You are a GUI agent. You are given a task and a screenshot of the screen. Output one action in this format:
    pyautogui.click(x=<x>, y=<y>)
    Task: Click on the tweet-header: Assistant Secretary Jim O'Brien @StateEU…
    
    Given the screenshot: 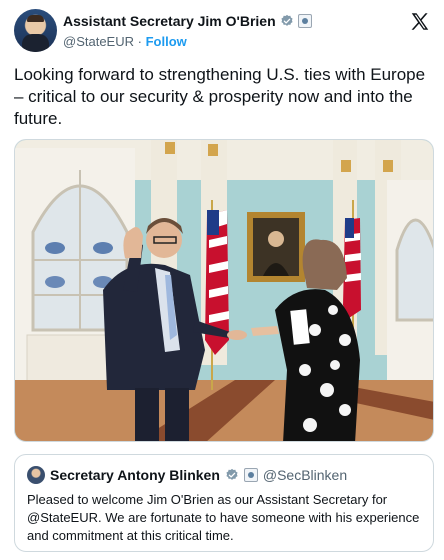 What is the action you would take?
    pyautogui.click(x=224, y=31)
    